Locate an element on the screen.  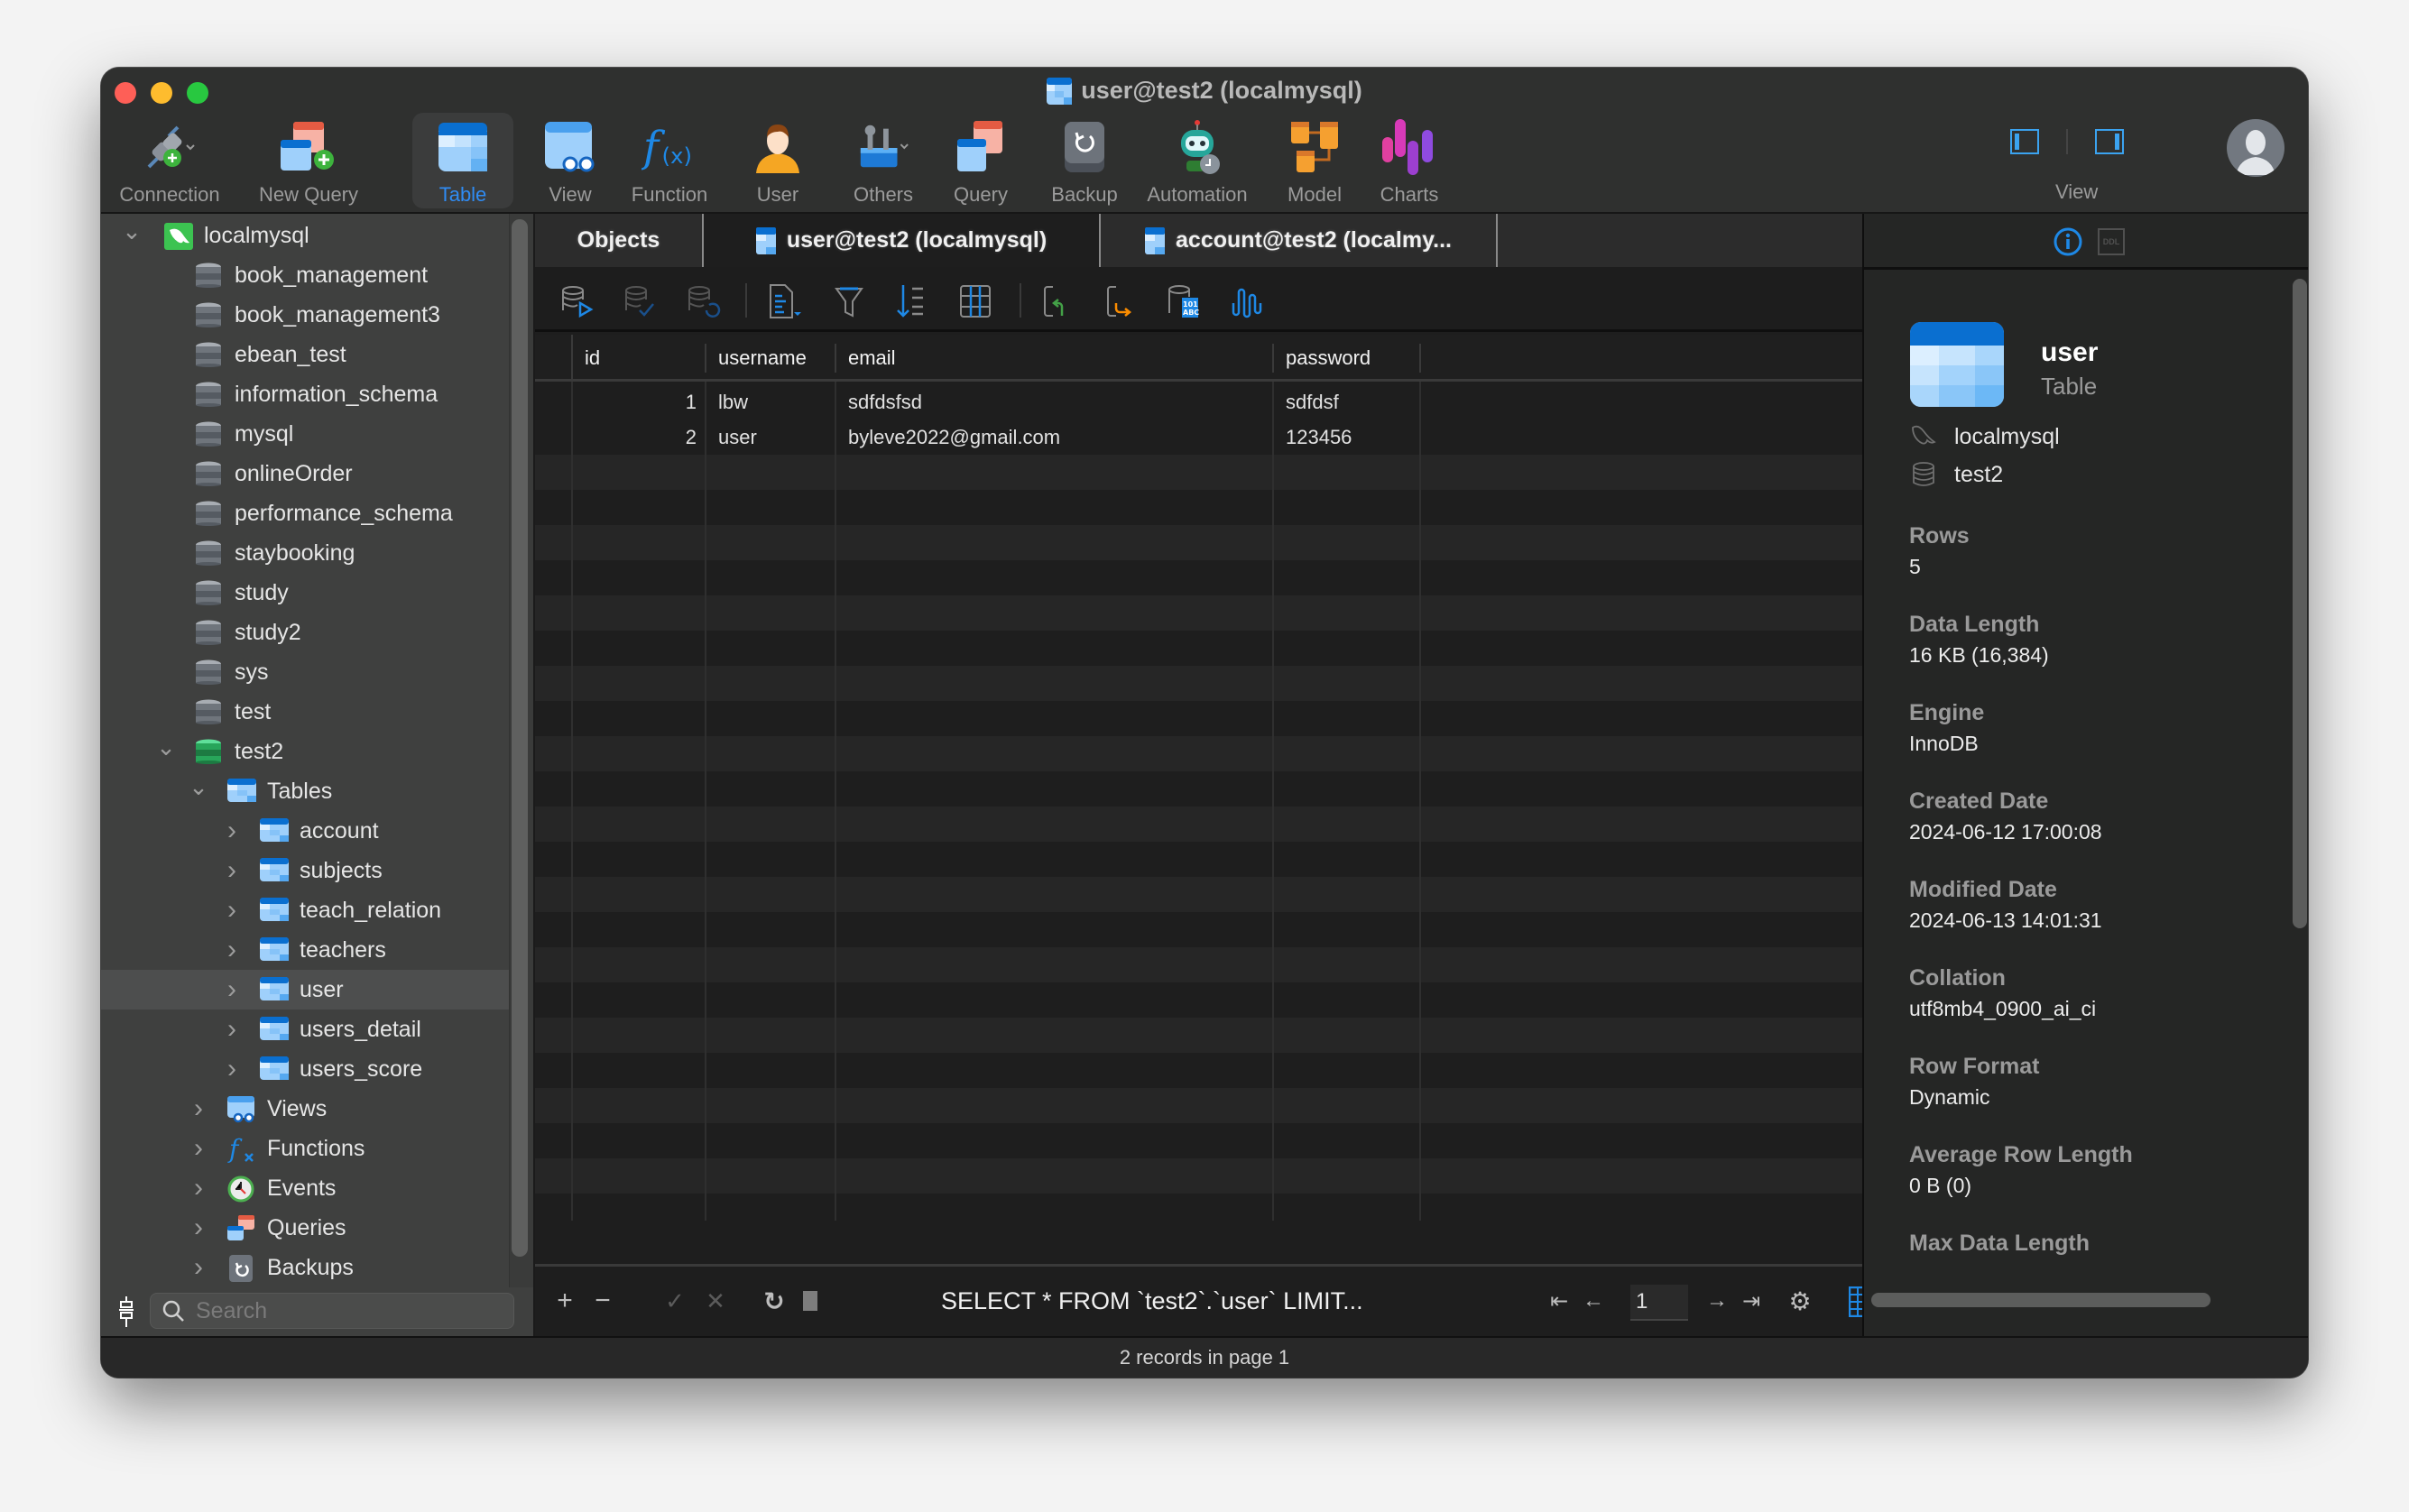
tree-database-item: information_schema is located at coordinates (305, 394).